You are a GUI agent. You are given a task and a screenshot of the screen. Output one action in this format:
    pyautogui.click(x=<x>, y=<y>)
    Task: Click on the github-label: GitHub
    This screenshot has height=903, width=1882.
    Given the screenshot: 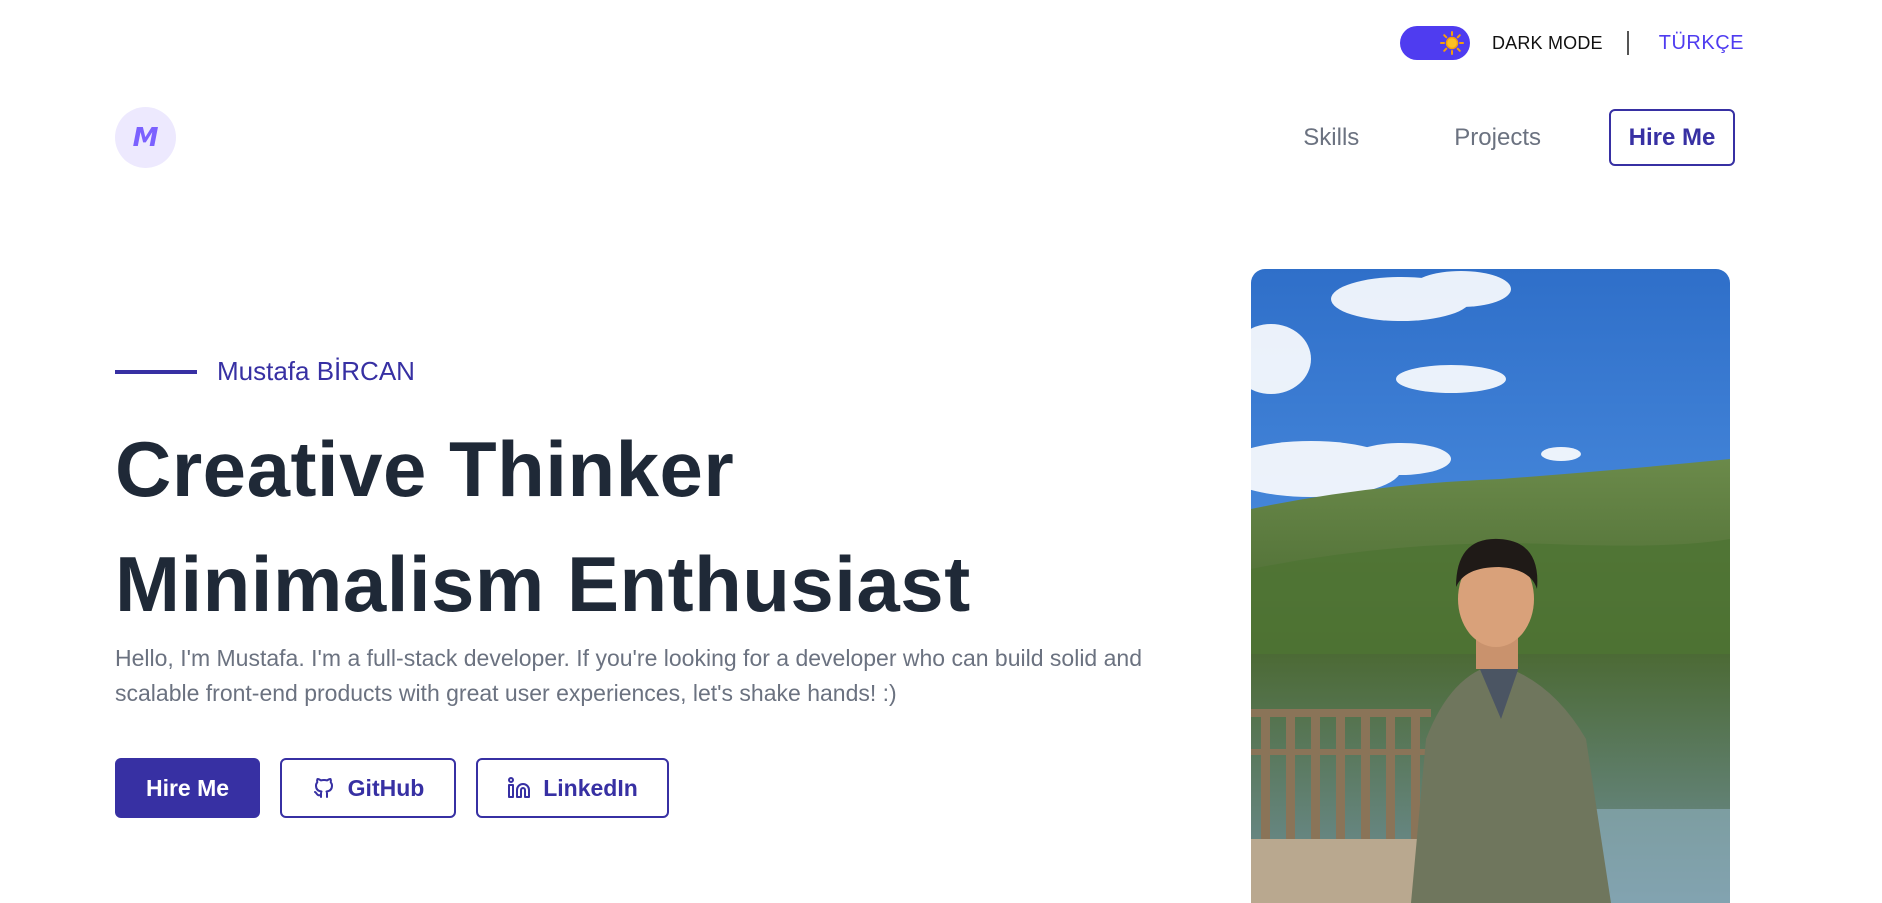 What is the action you would take?
    pyautogui.click(x=386, y=787)
    